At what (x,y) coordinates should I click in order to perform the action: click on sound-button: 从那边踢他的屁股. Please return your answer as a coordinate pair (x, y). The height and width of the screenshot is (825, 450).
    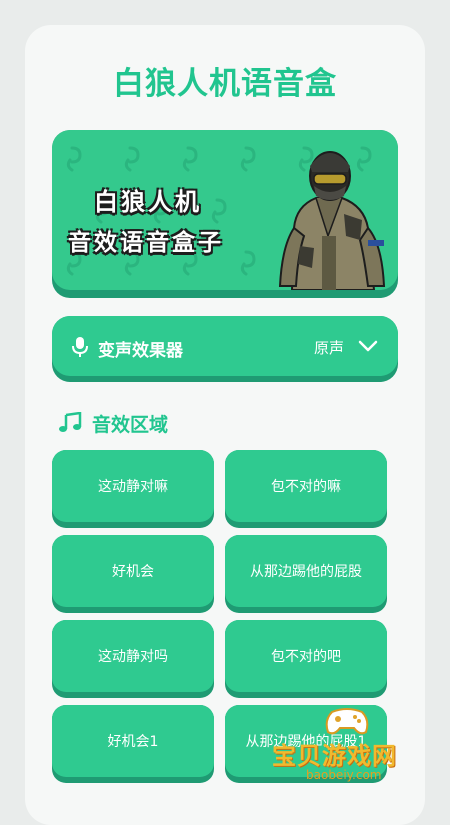
    Looking at the image, I should click on (306, 574).